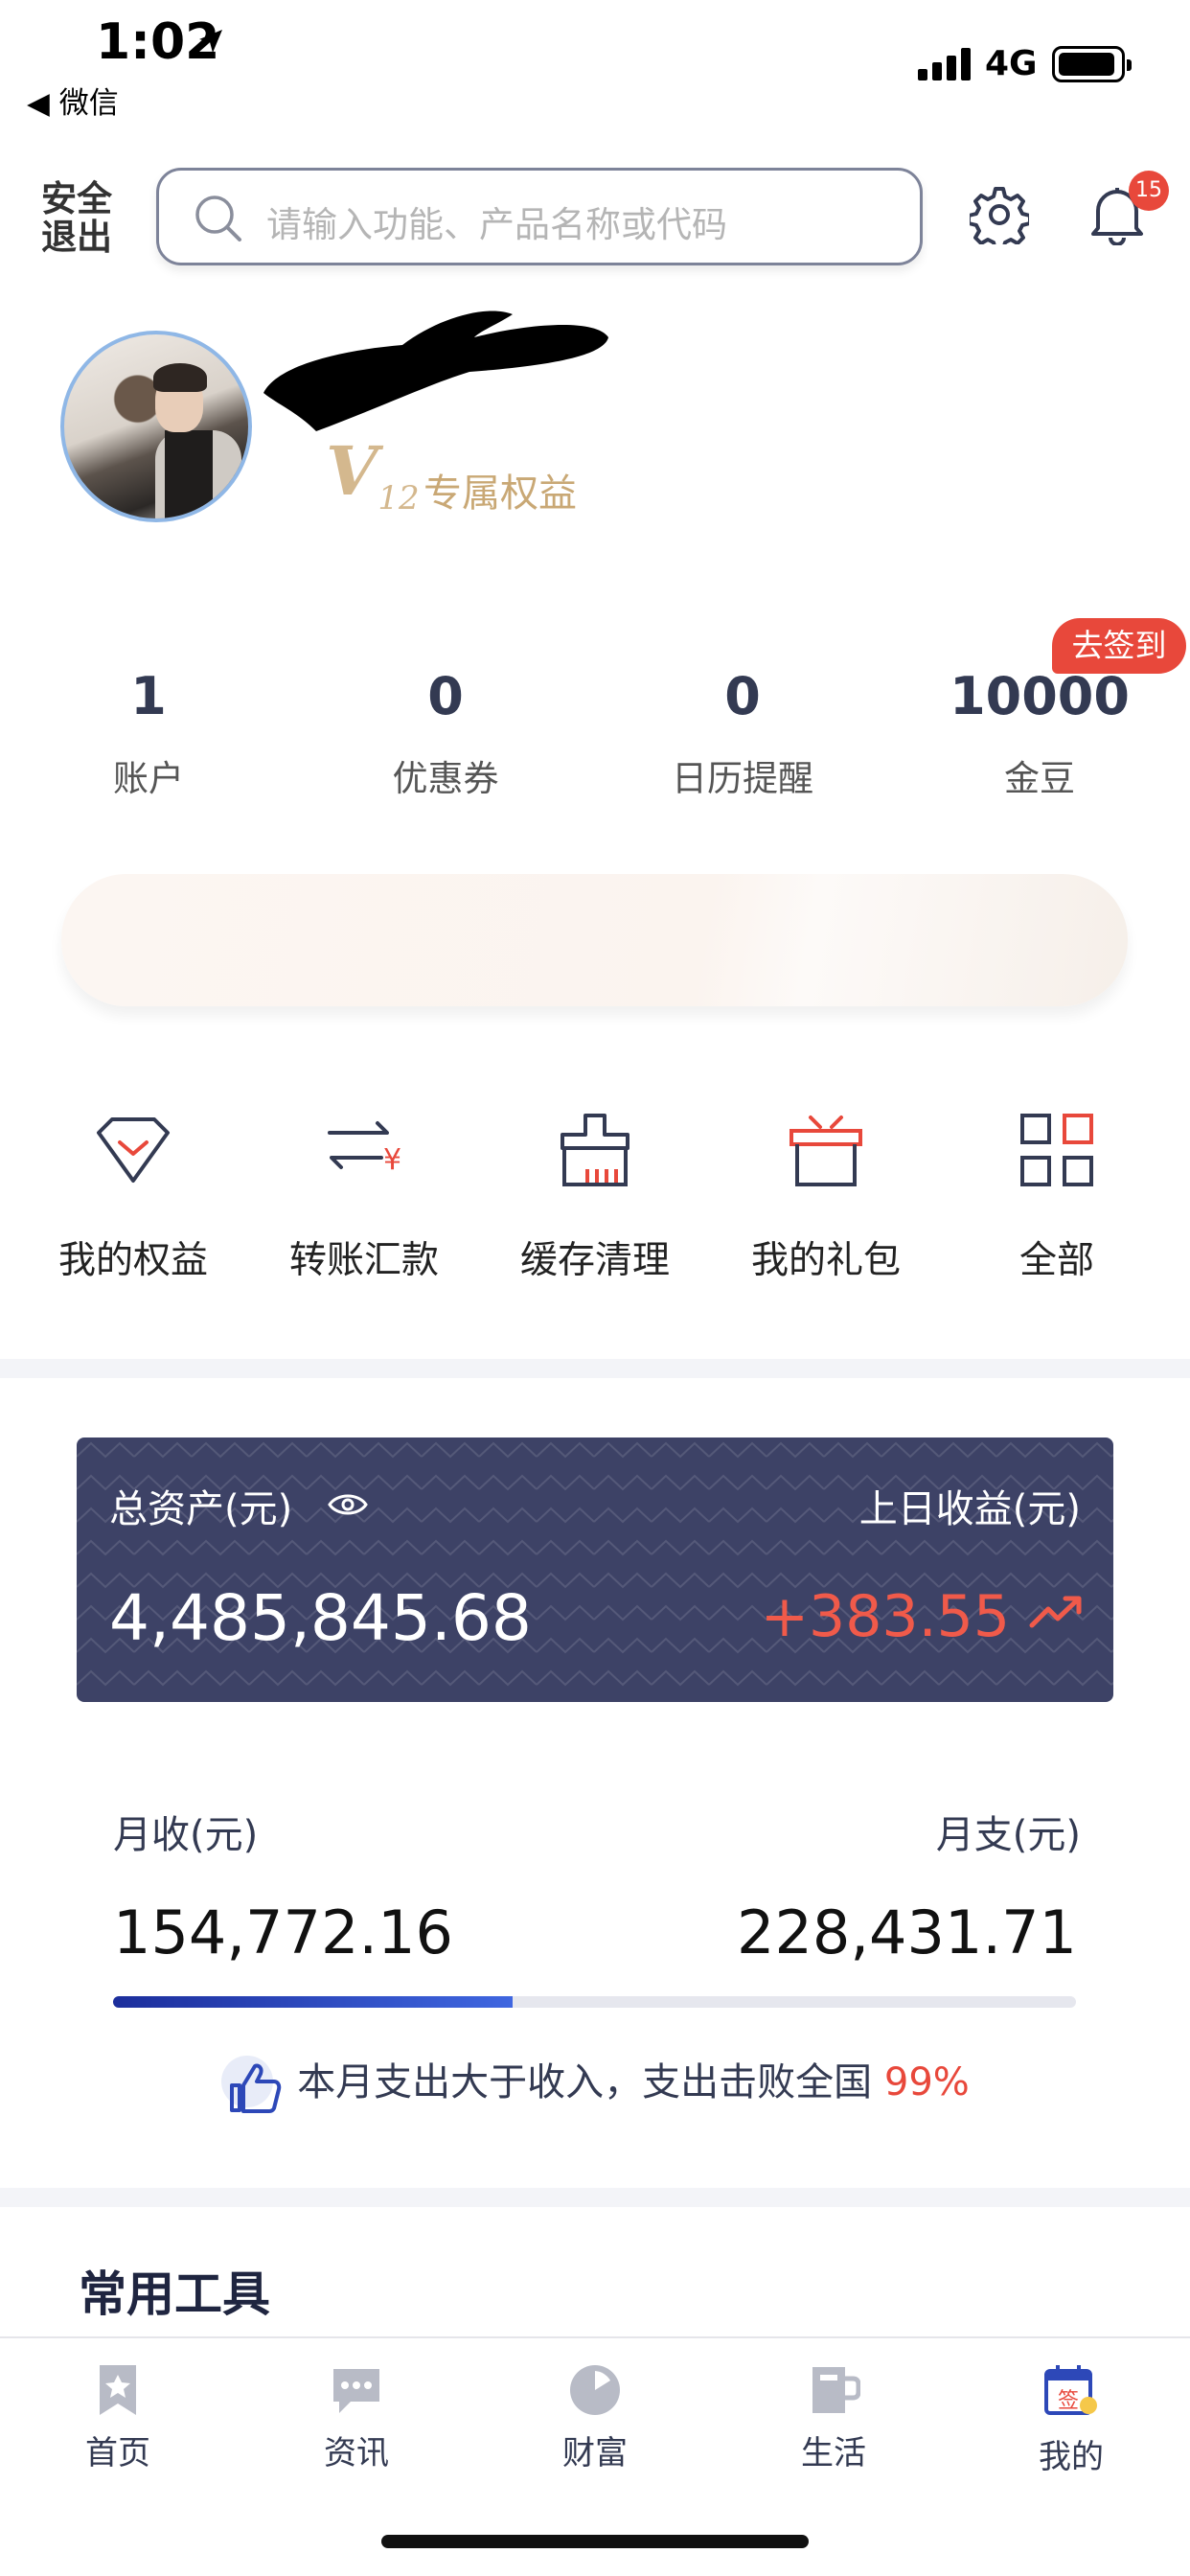  What do you see at coordinates (1071, 2420) in the screenshot?
I see `tab-mine: 签 我的` at bounding box center [1071, 2420].